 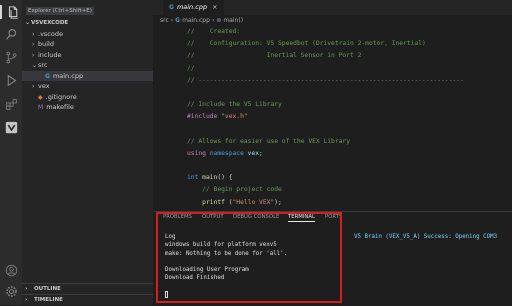 I want to click on tree-item-label: .gitignore, so click(x=61, y=96).